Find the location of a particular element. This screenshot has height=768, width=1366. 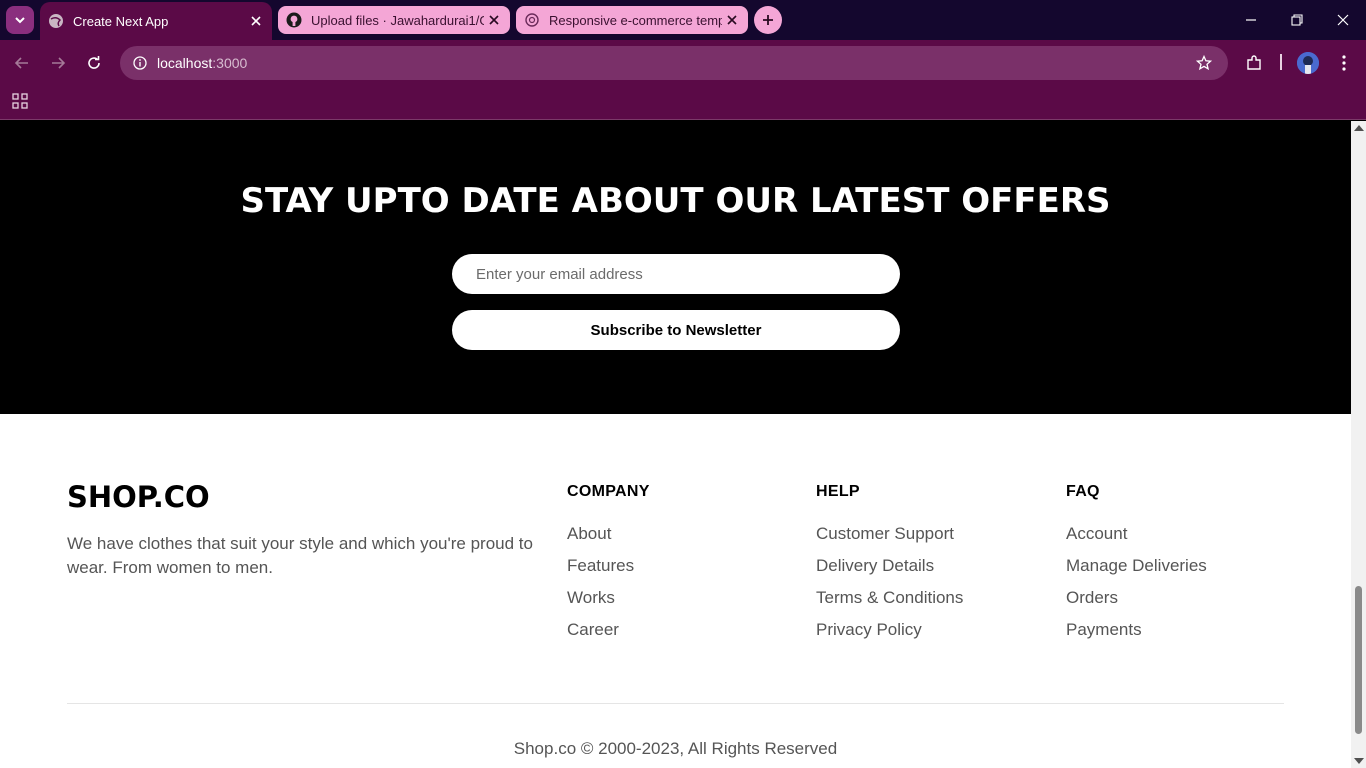

tab-title: Create Next App is located at coordinates (121, 21).